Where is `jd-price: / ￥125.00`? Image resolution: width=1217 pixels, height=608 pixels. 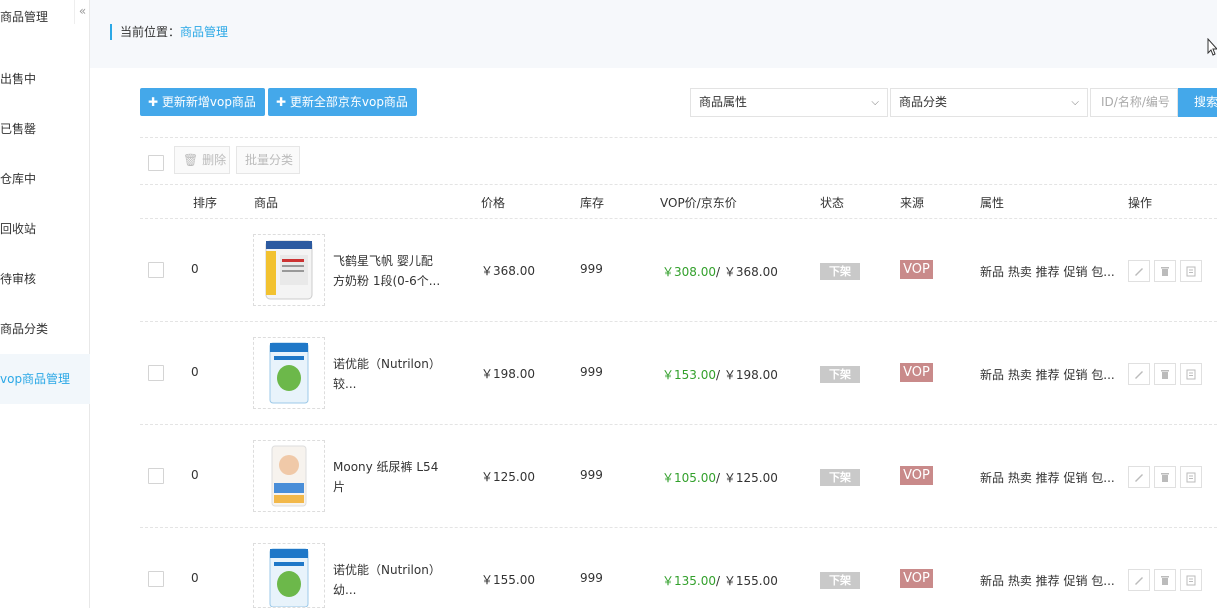 jd-price: / ￥125.00 is located at coordinates (747, 478).